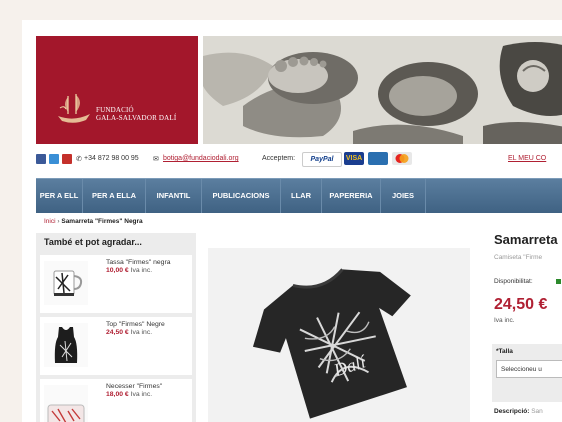  Describe the element at coordinates (111, 158) in the screenshot. I see `phone-number: +34 872 98 00 95` at that location.